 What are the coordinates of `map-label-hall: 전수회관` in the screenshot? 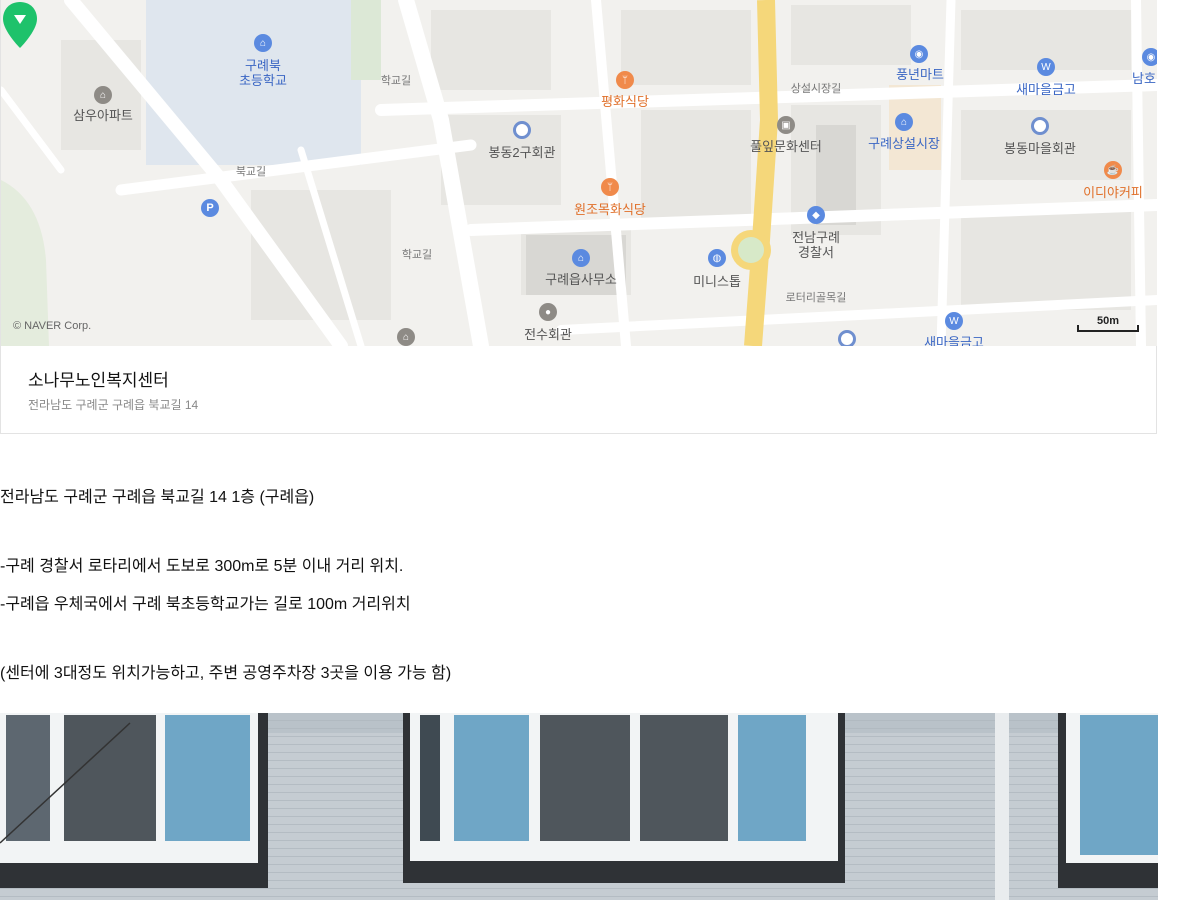 It's located at (548, 334).